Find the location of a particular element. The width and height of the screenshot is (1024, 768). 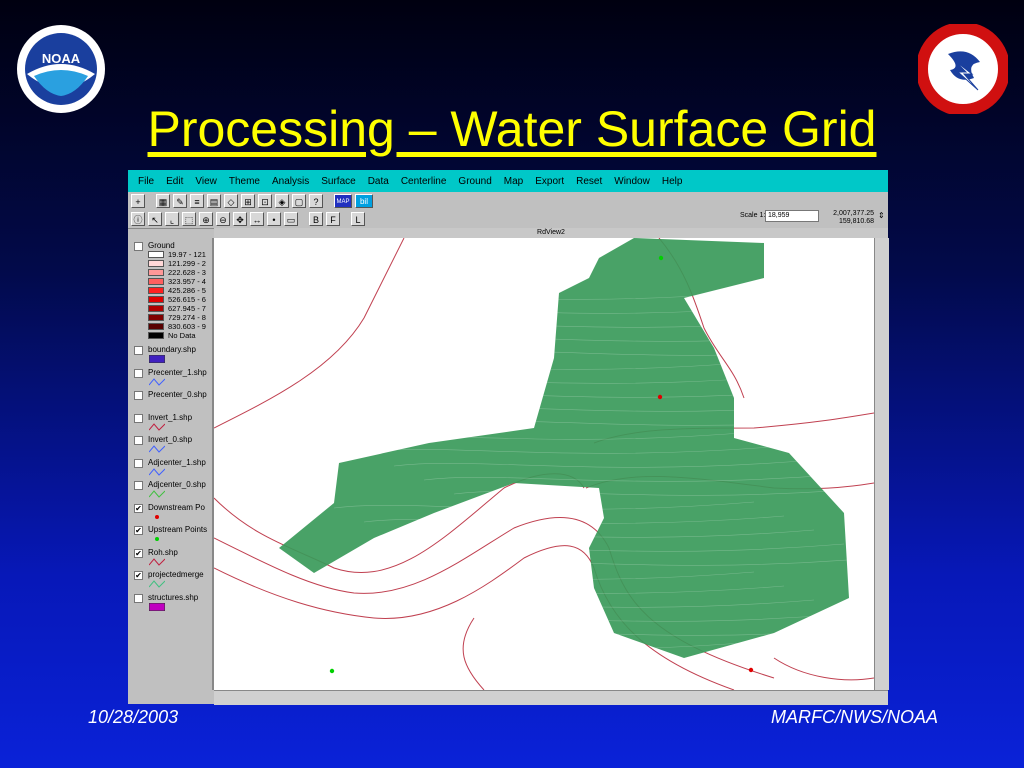

bil-button: bil is located at coordinates (364, 201).